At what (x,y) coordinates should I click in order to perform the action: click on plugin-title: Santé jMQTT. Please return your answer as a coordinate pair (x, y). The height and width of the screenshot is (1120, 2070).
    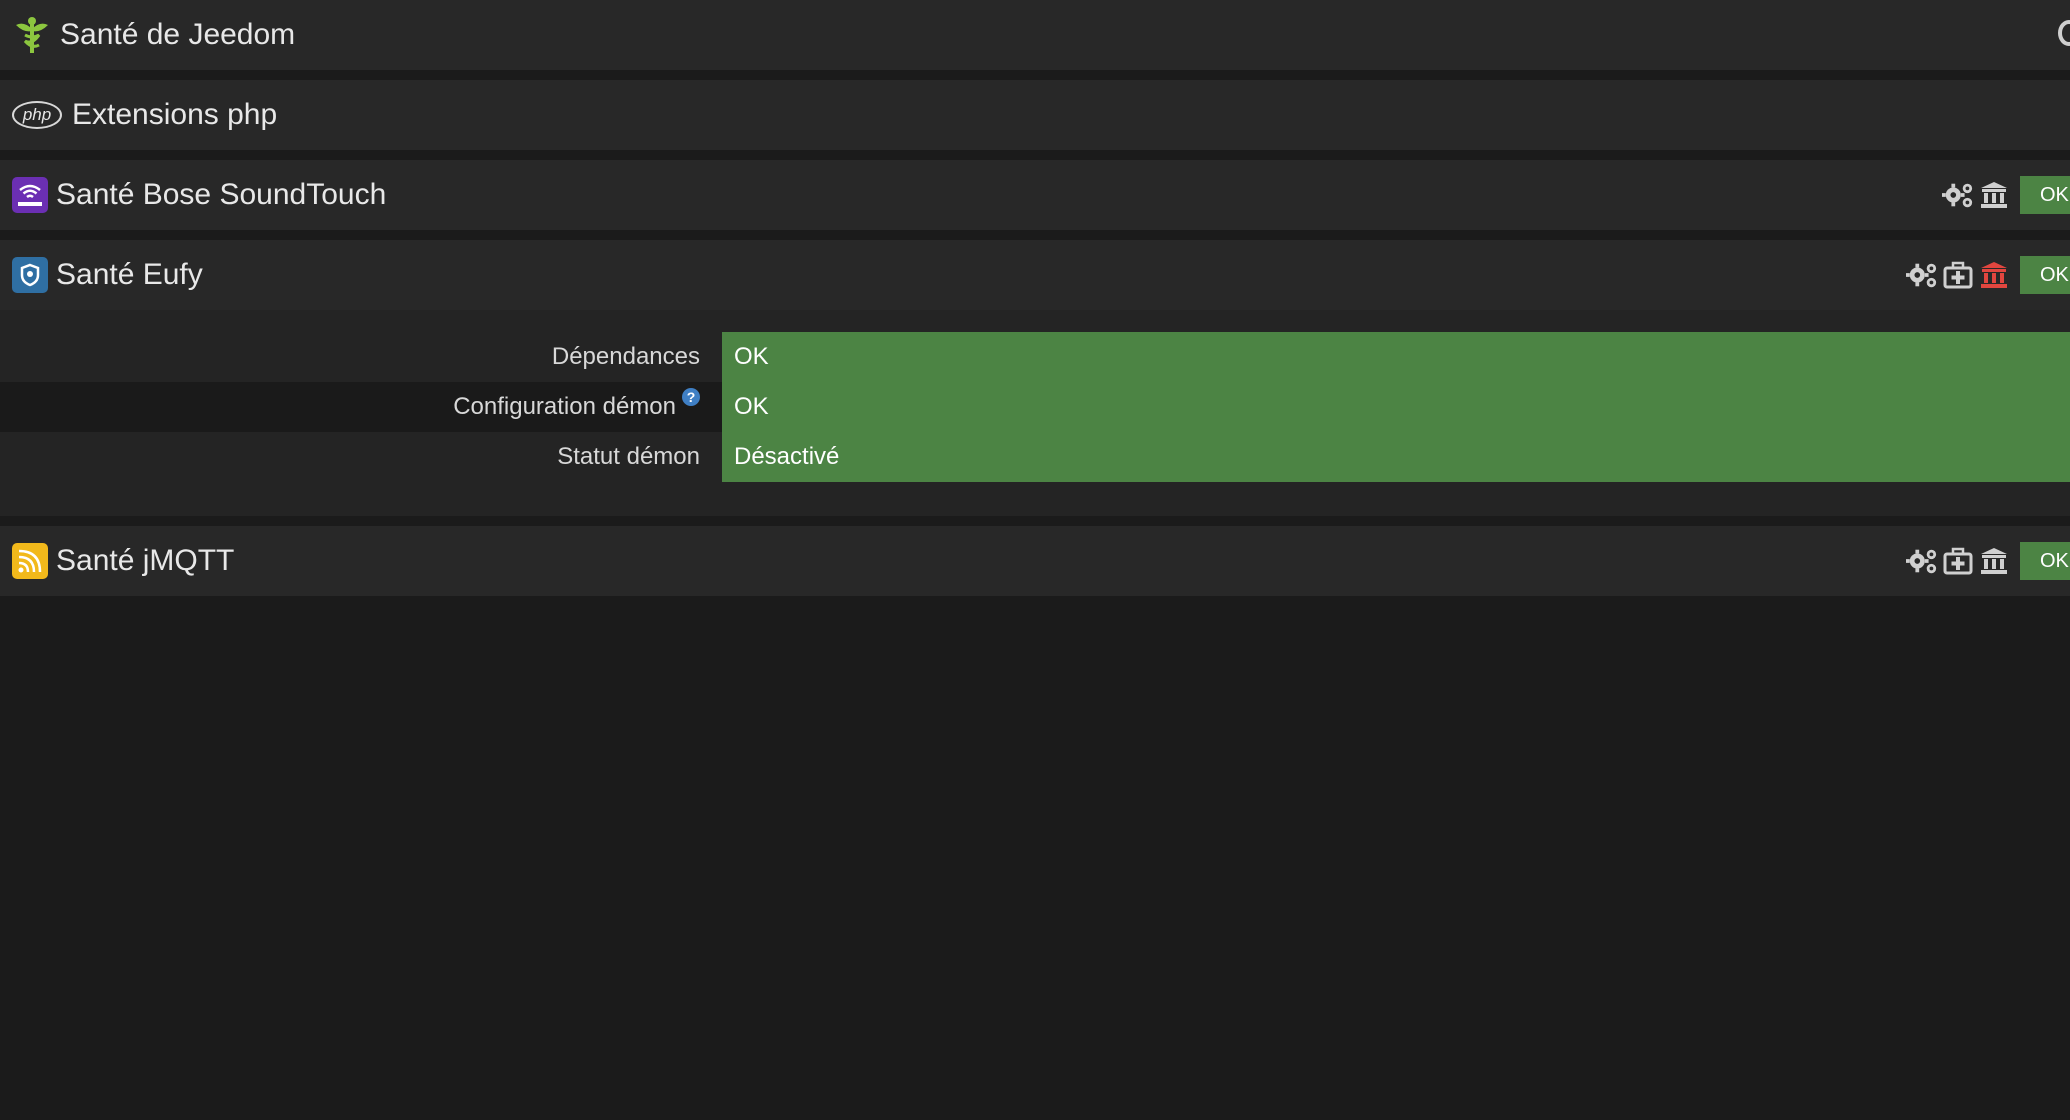
    Looking at the image, I should click on (117, 561).